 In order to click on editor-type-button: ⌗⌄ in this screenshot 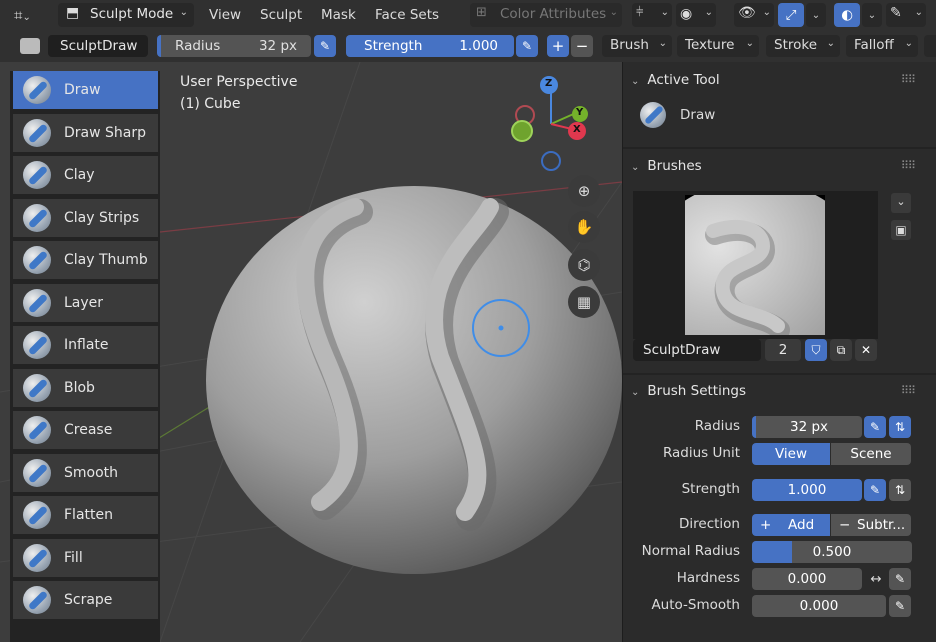, I will do `click(32, 15)`.